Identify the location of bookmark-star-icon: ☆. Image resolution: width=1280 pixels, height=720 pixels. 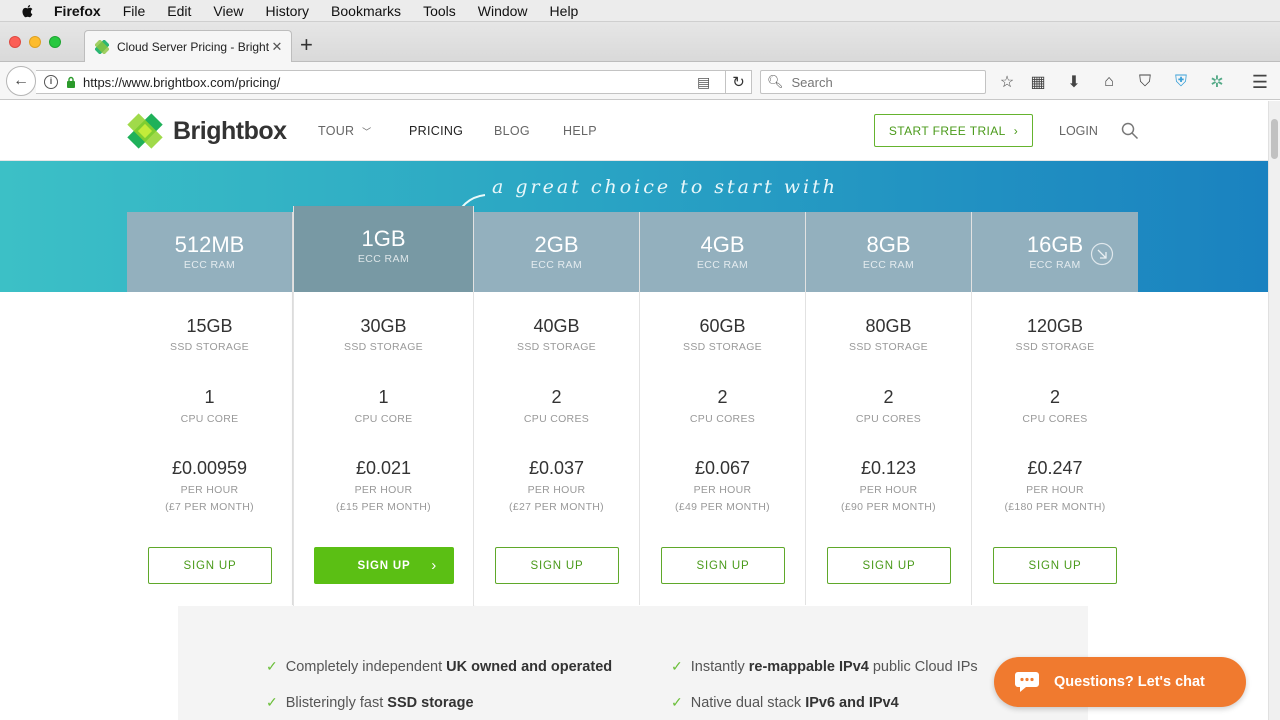
(1007, 82).